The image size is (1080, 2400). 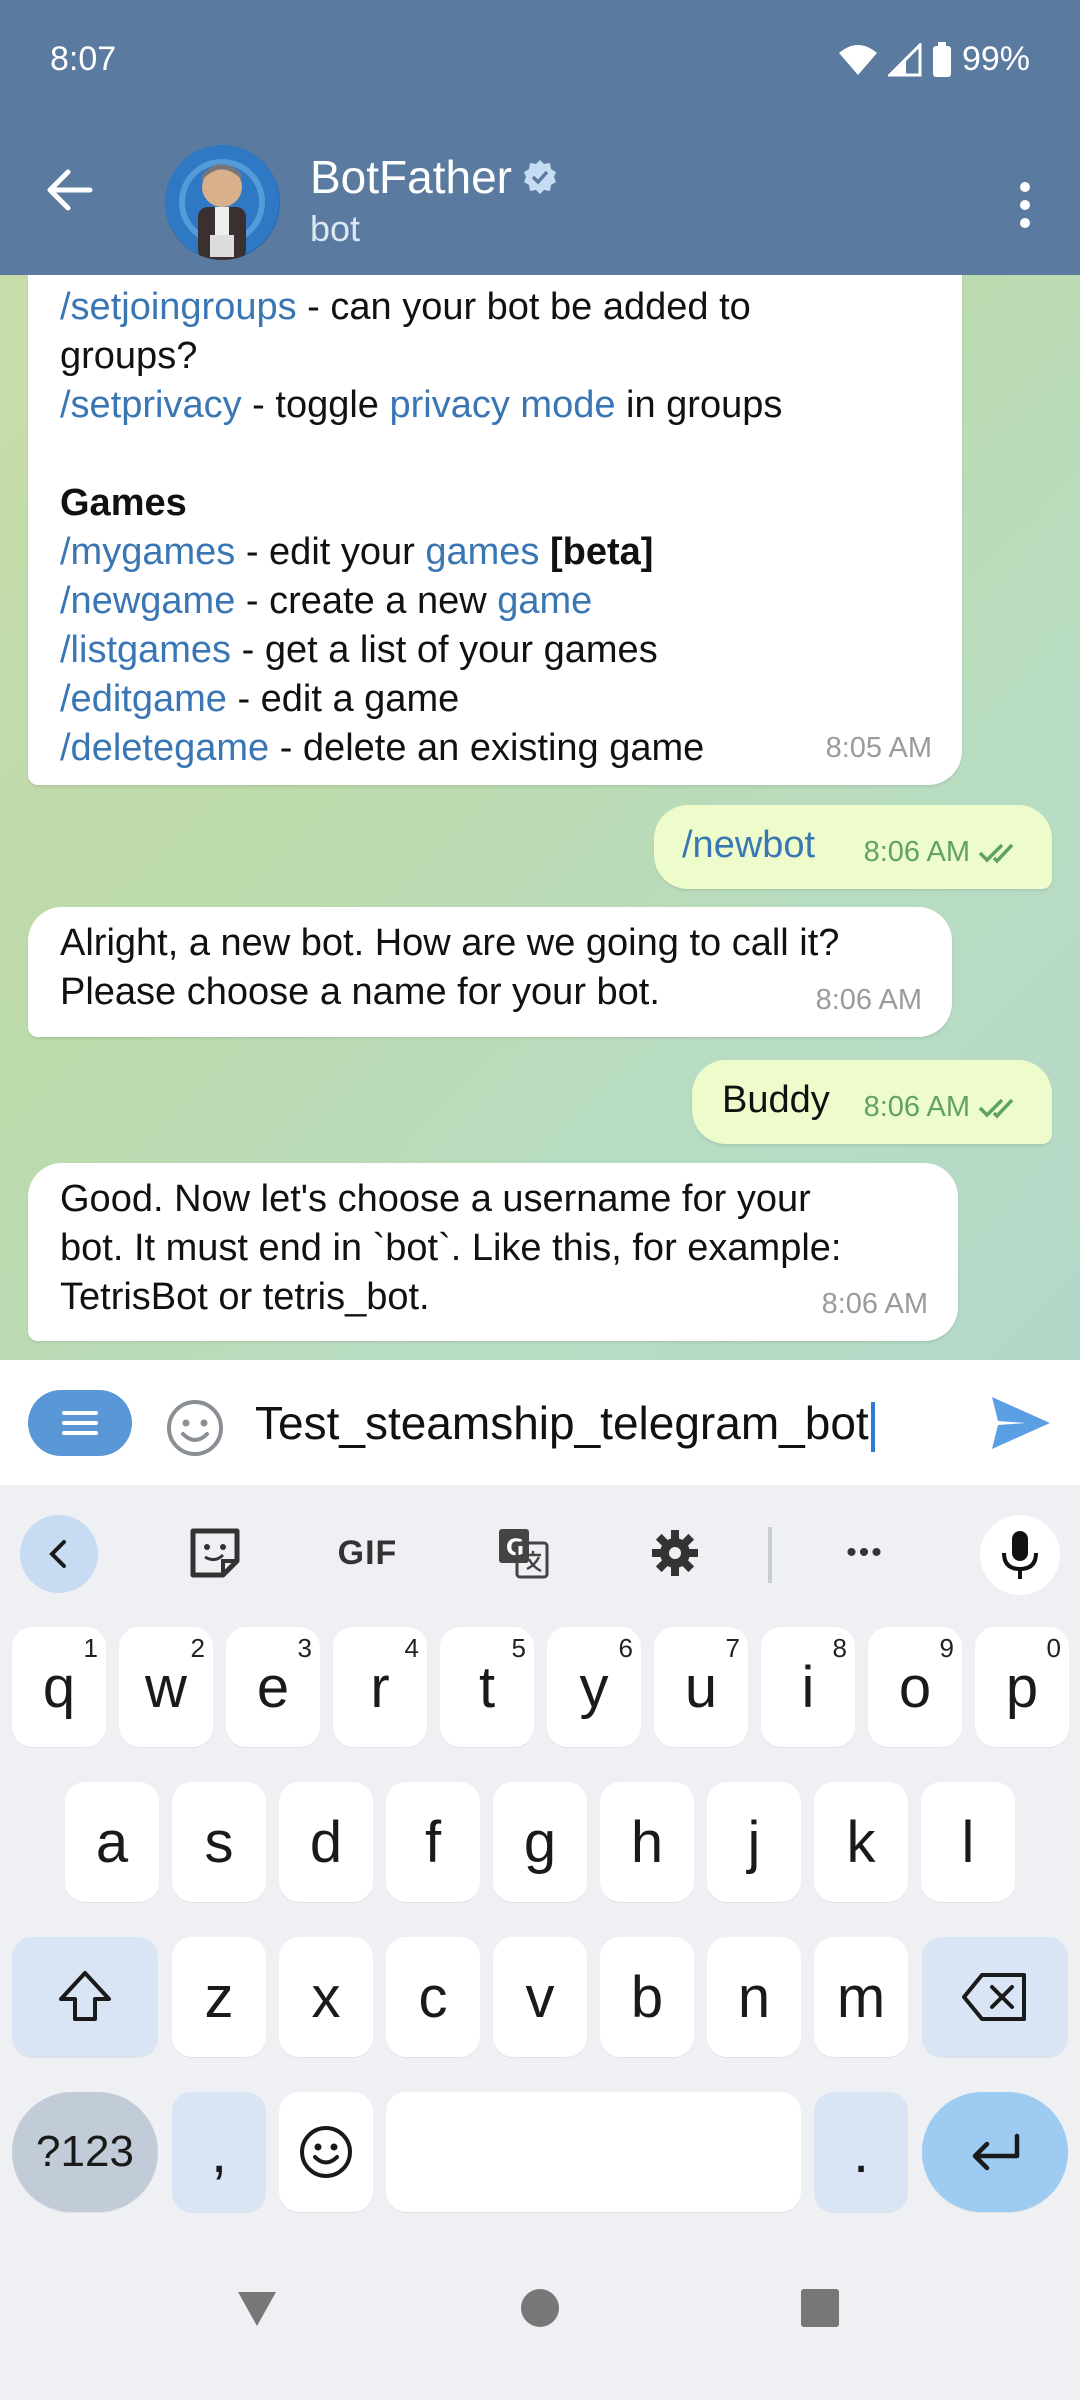 I want to click on translate-icon: G, so click(x=524, y=1554).